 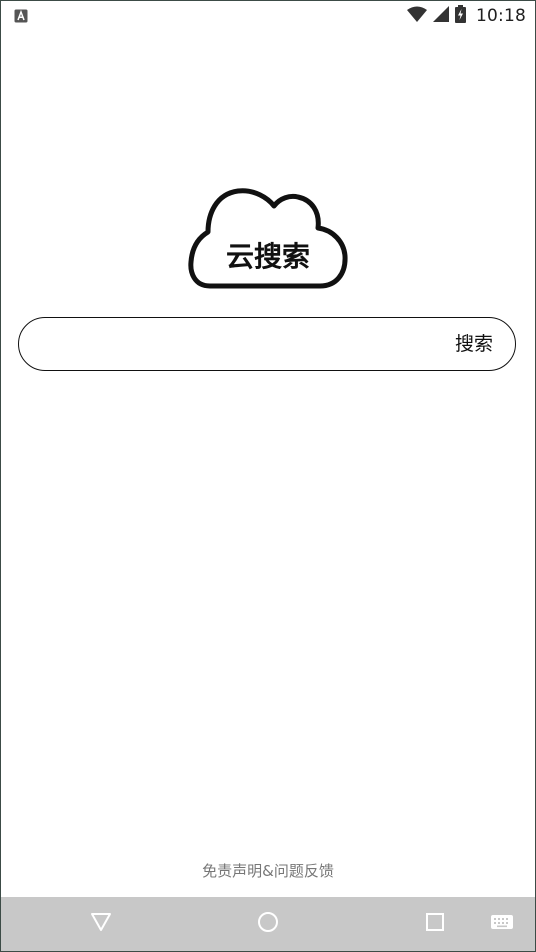 I want to click on search-bar: 搜索, so click(x=267, y=344).